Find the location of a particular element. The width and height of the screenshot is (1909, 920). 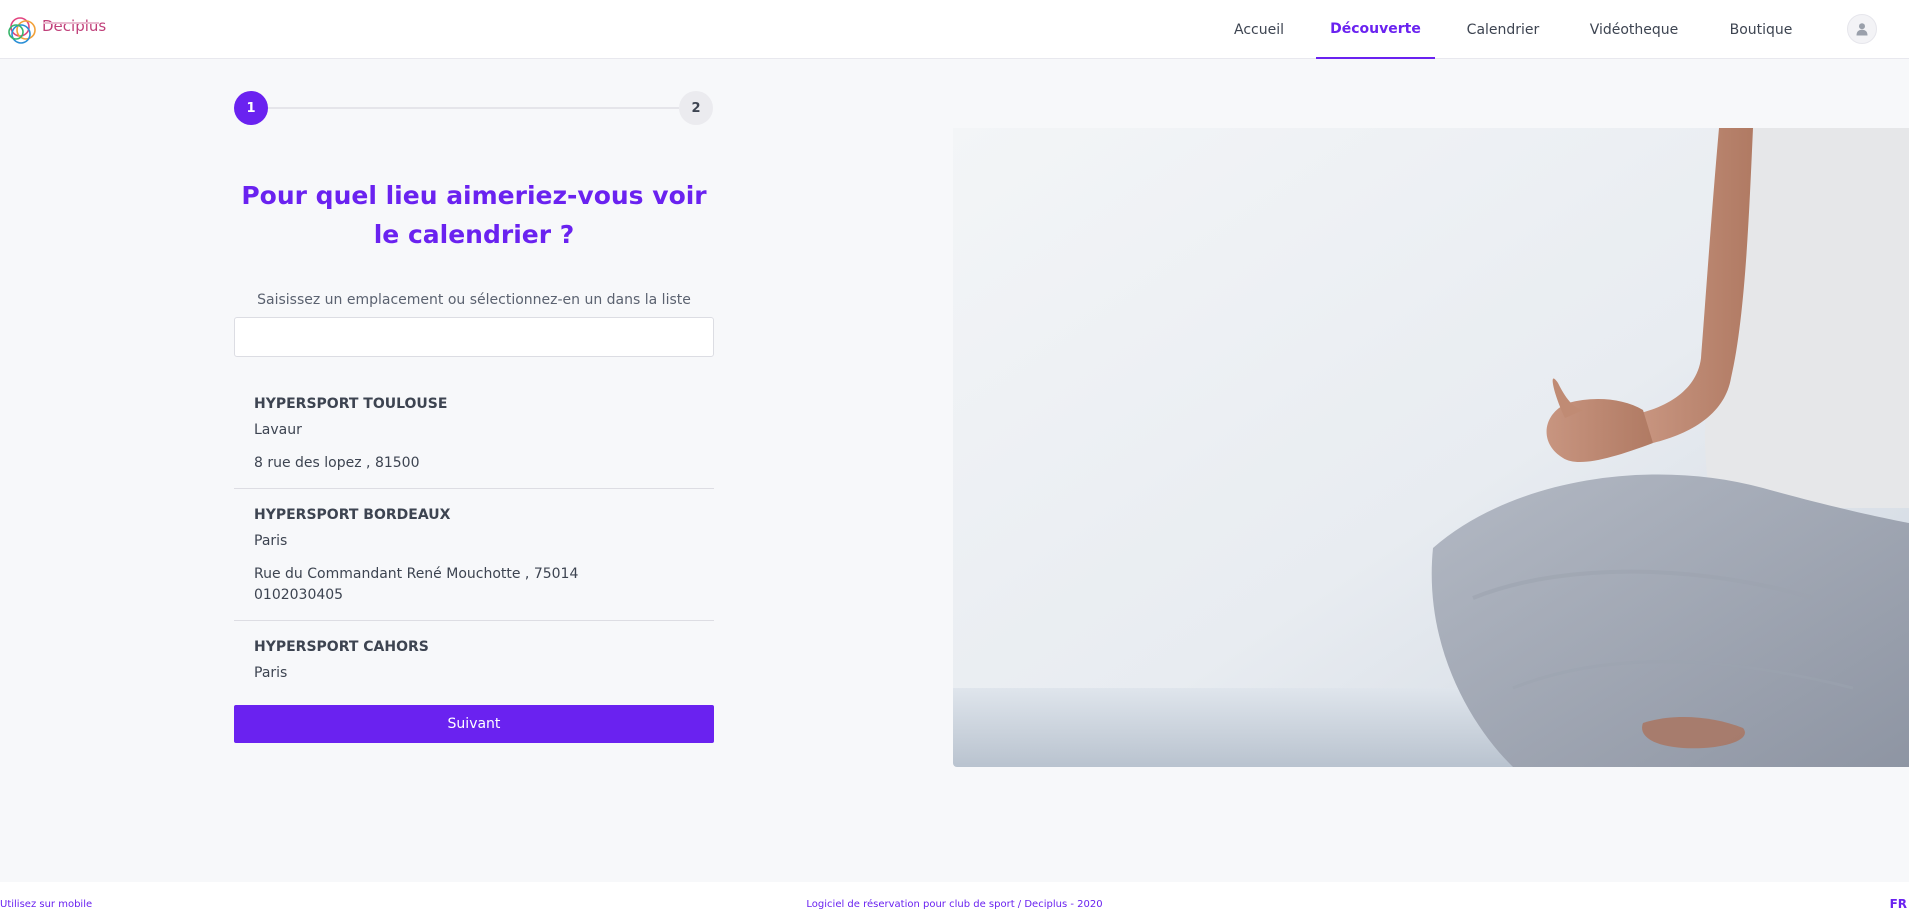

profile-button is located at coordinates (1862, 29).